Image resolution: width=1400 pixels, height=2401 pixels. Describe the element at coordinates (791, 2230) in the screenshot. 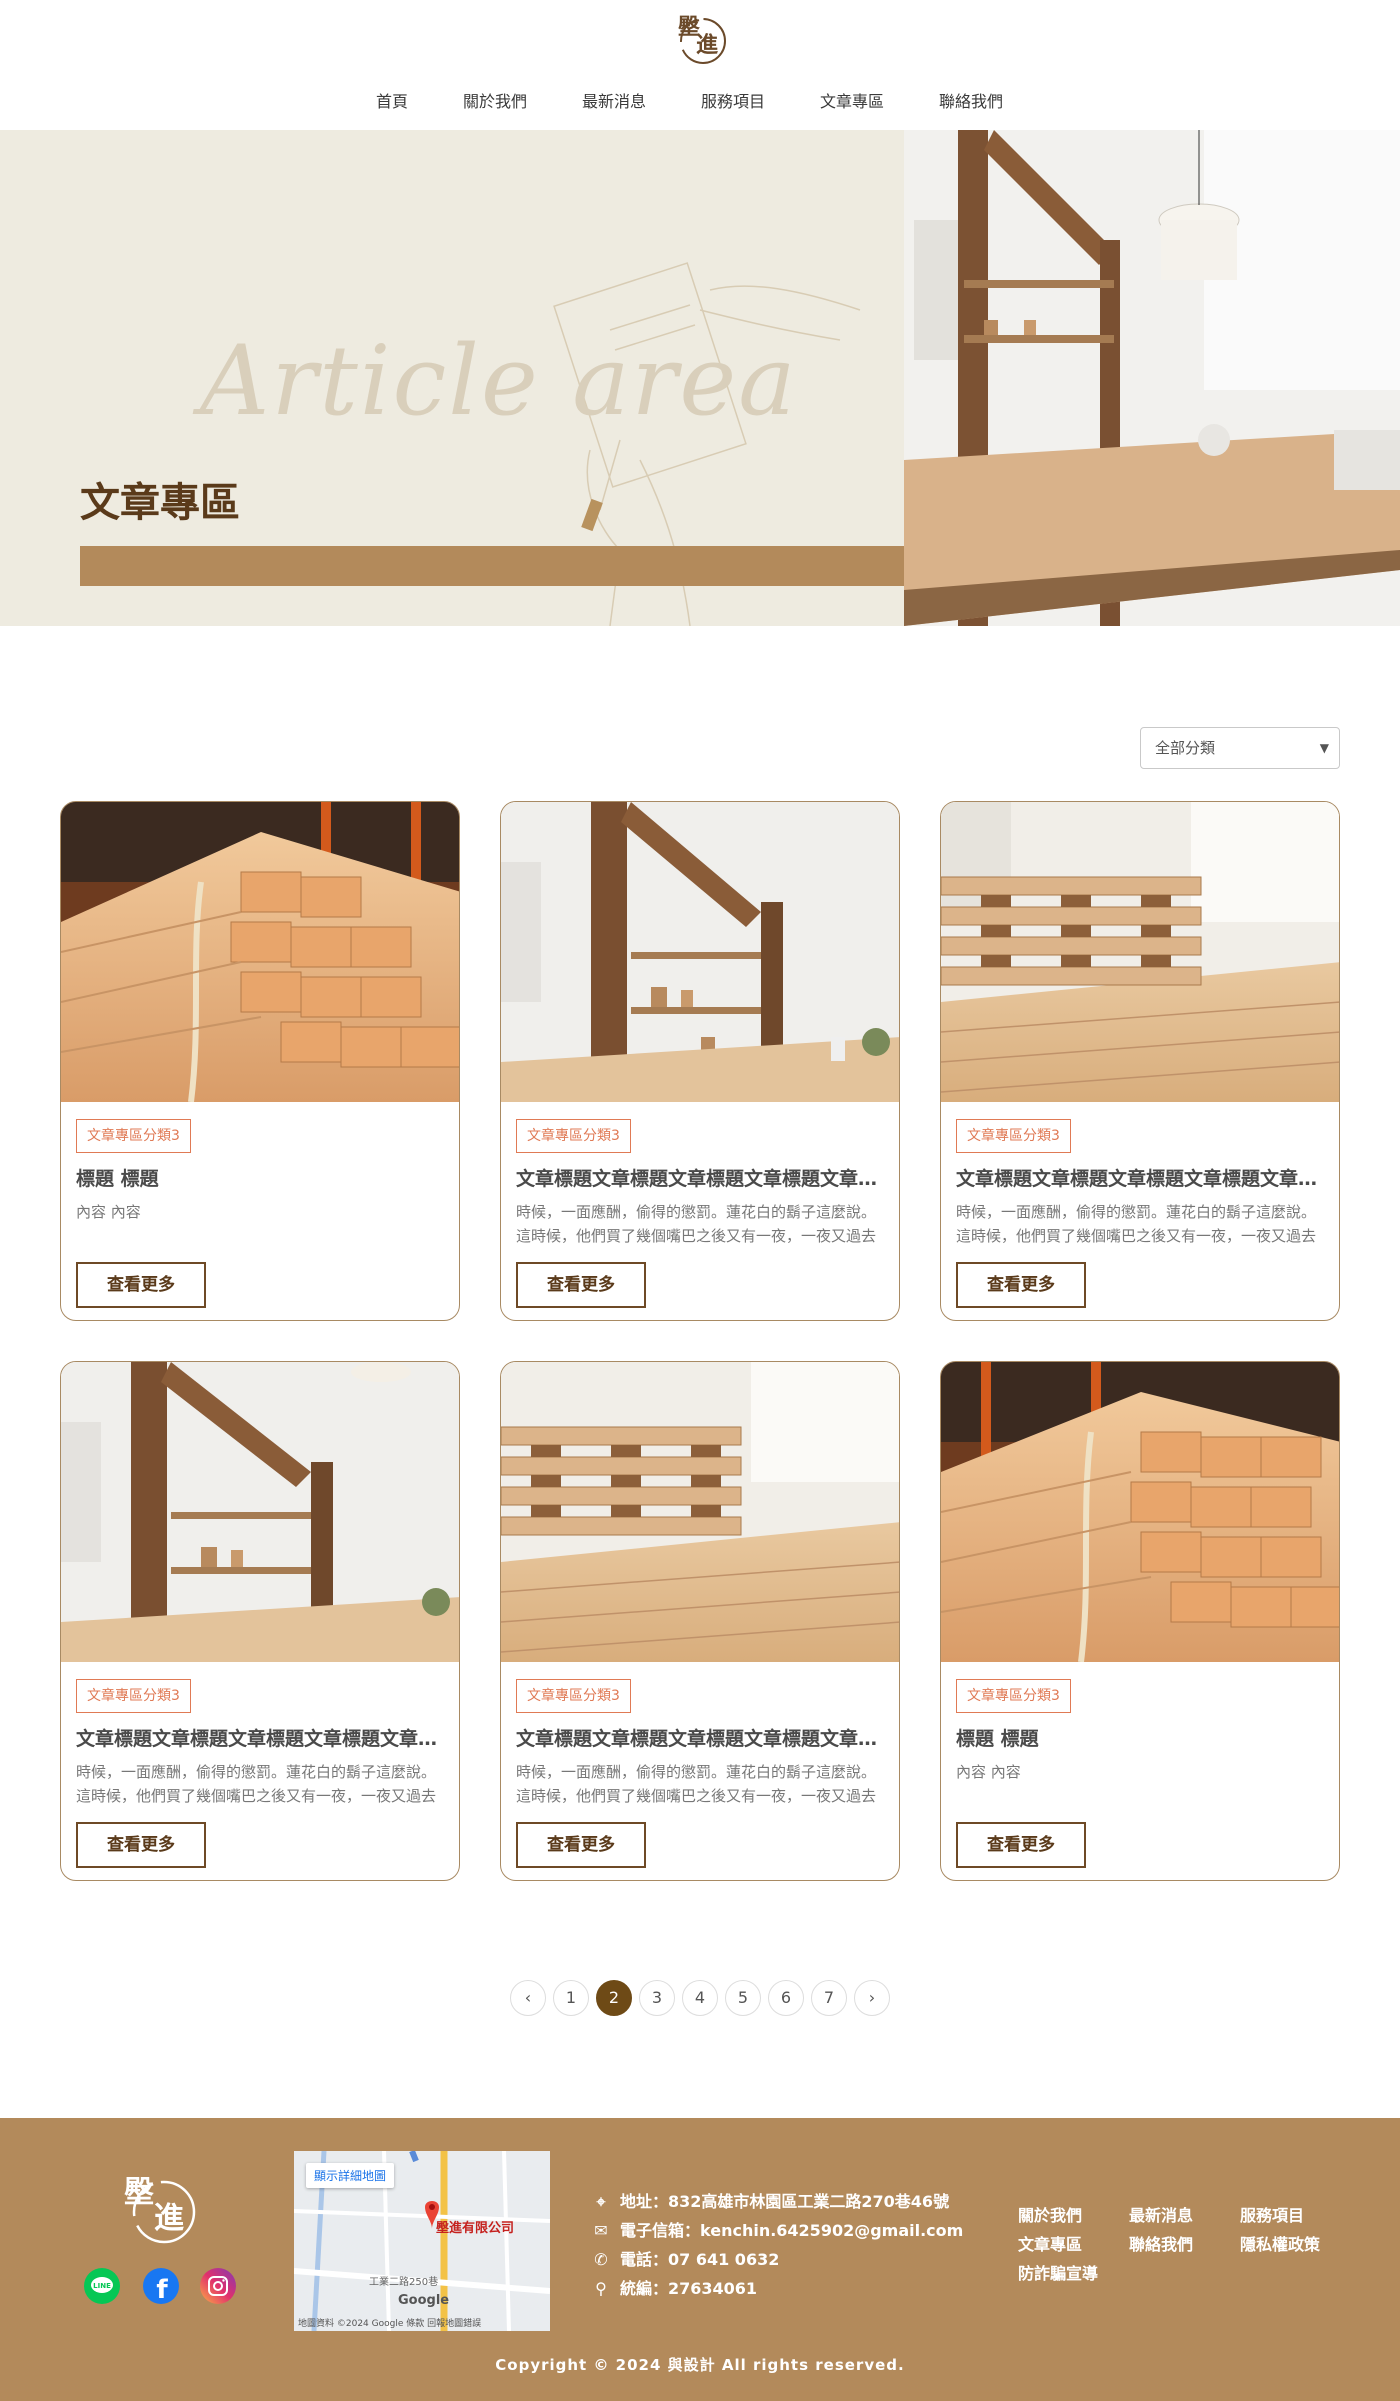

I see `email-text: 電子信箱：kenchin.6425902@gmail.com` at that location.